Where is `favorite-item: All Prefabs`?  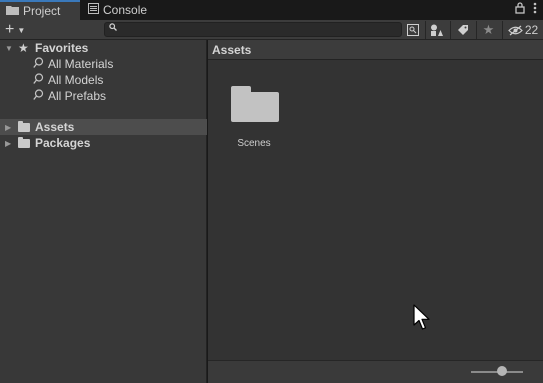
favorite-item: All Prefabs is located at coordinates (103, 96).